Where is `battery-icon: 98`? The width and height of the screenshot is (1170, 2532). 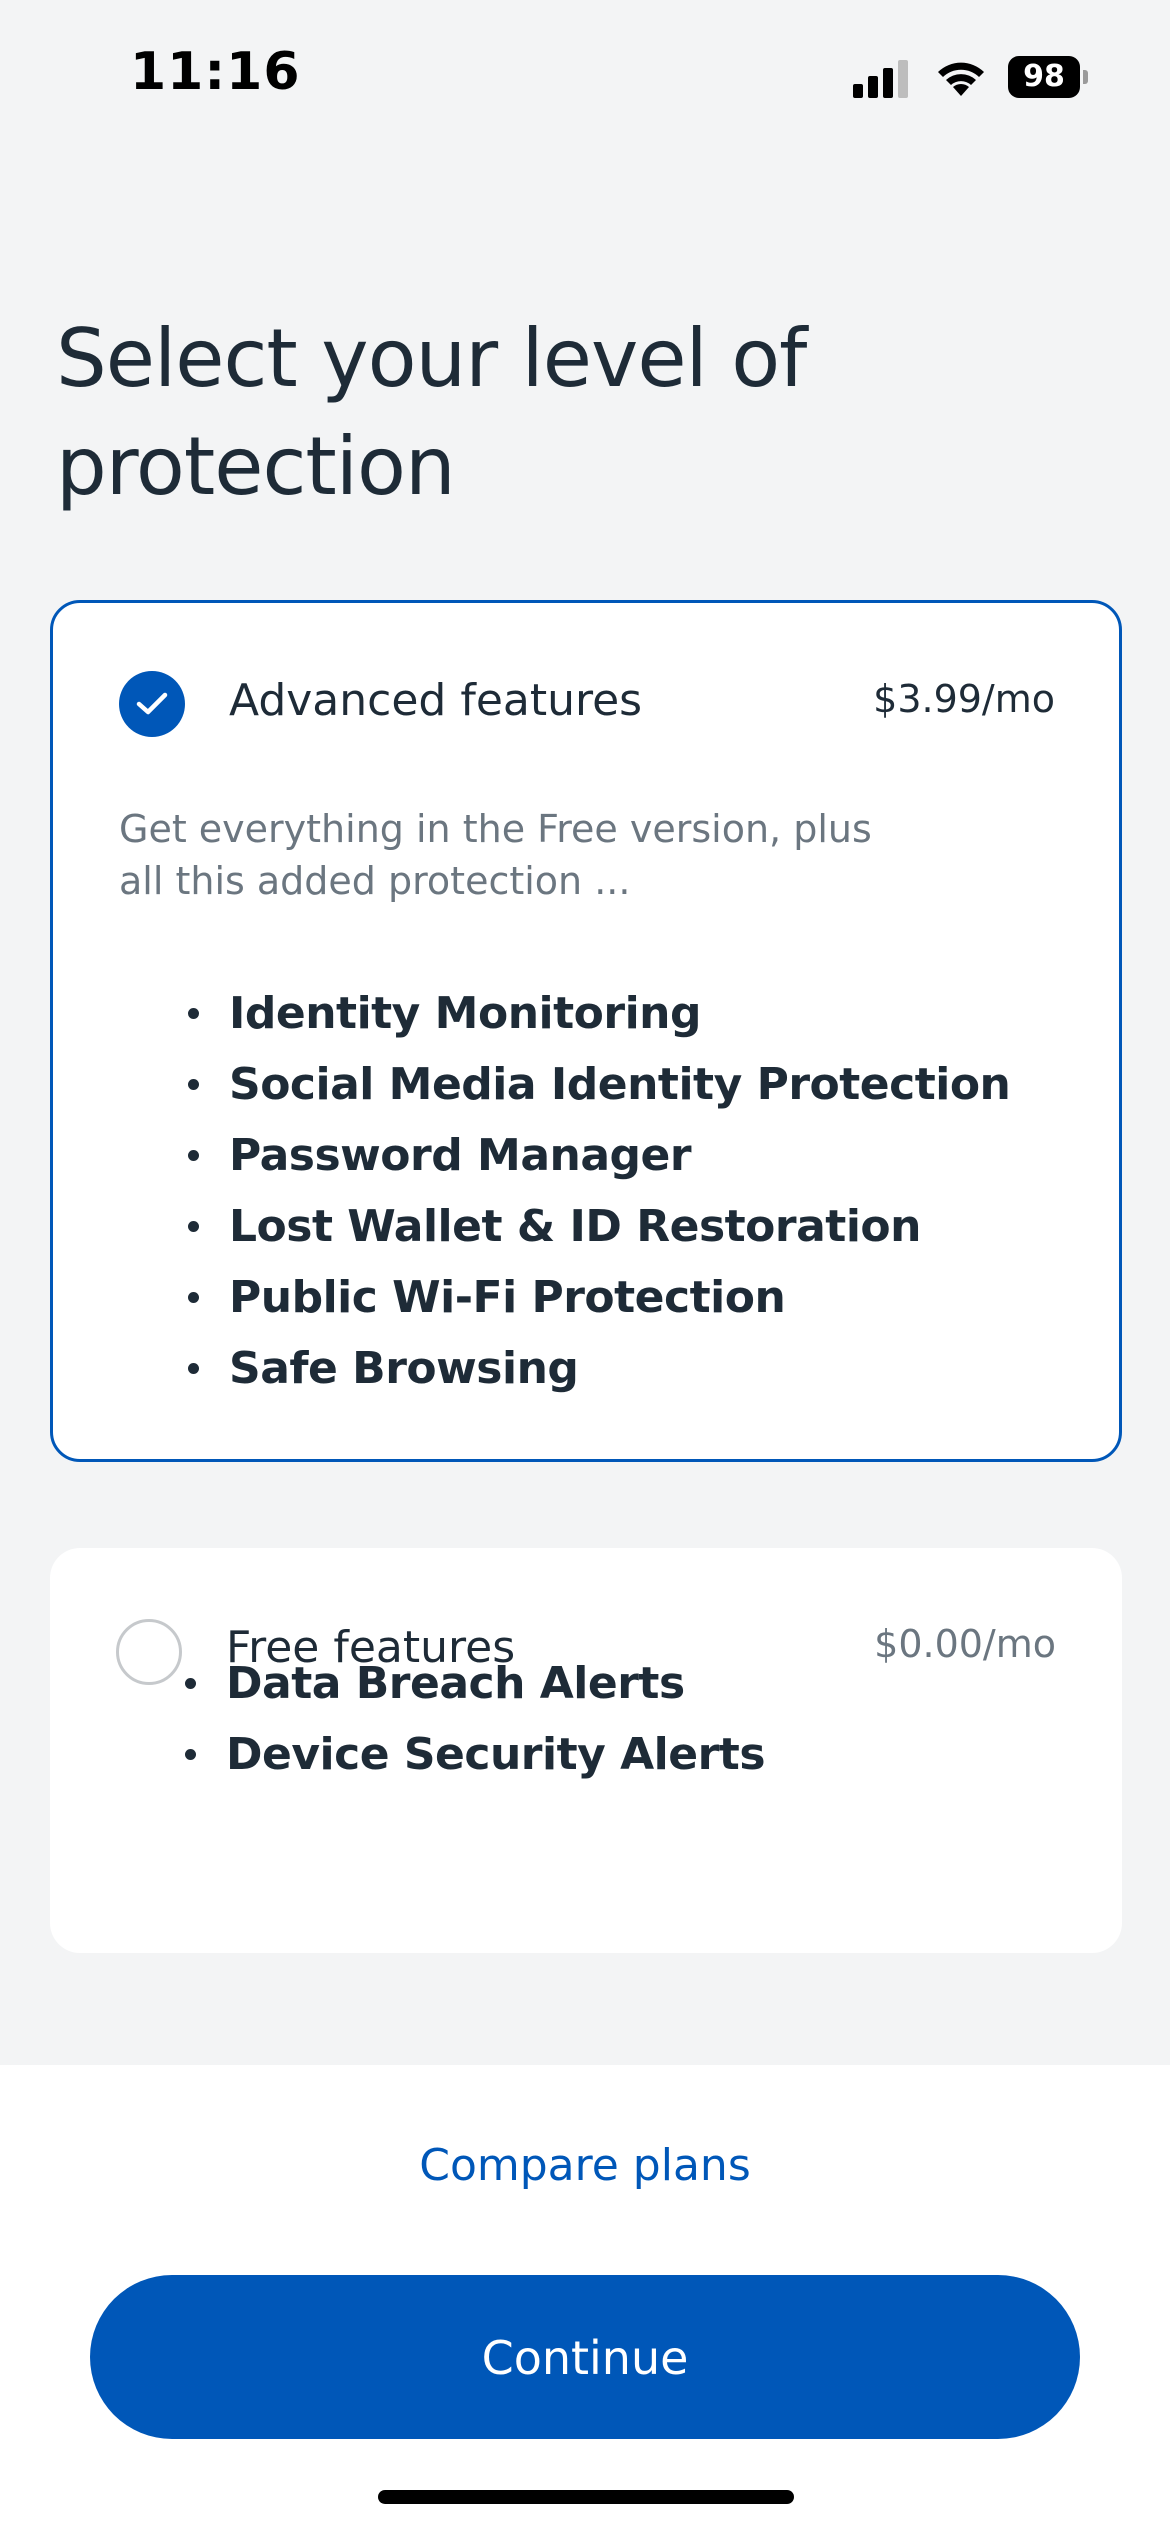 battery-icon: 98 is located at coordinates (1048, 77).